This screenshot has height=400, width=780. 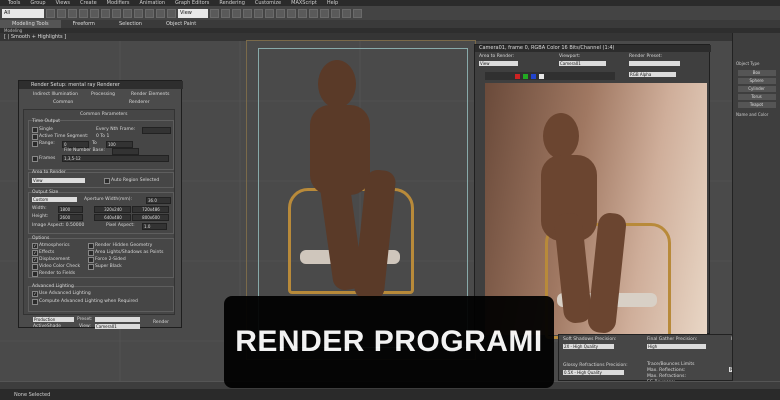 I want to click on final-gather-dropdown: High, so click(x=676, y=346).